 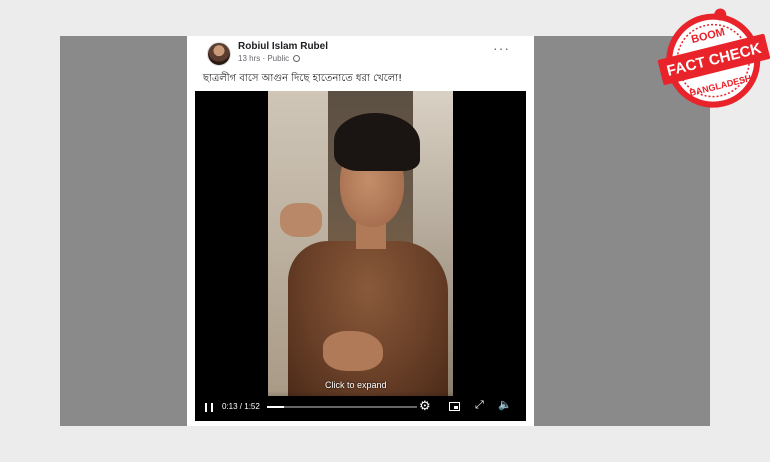 I want to click on avatar, so click(x=219, y=54).